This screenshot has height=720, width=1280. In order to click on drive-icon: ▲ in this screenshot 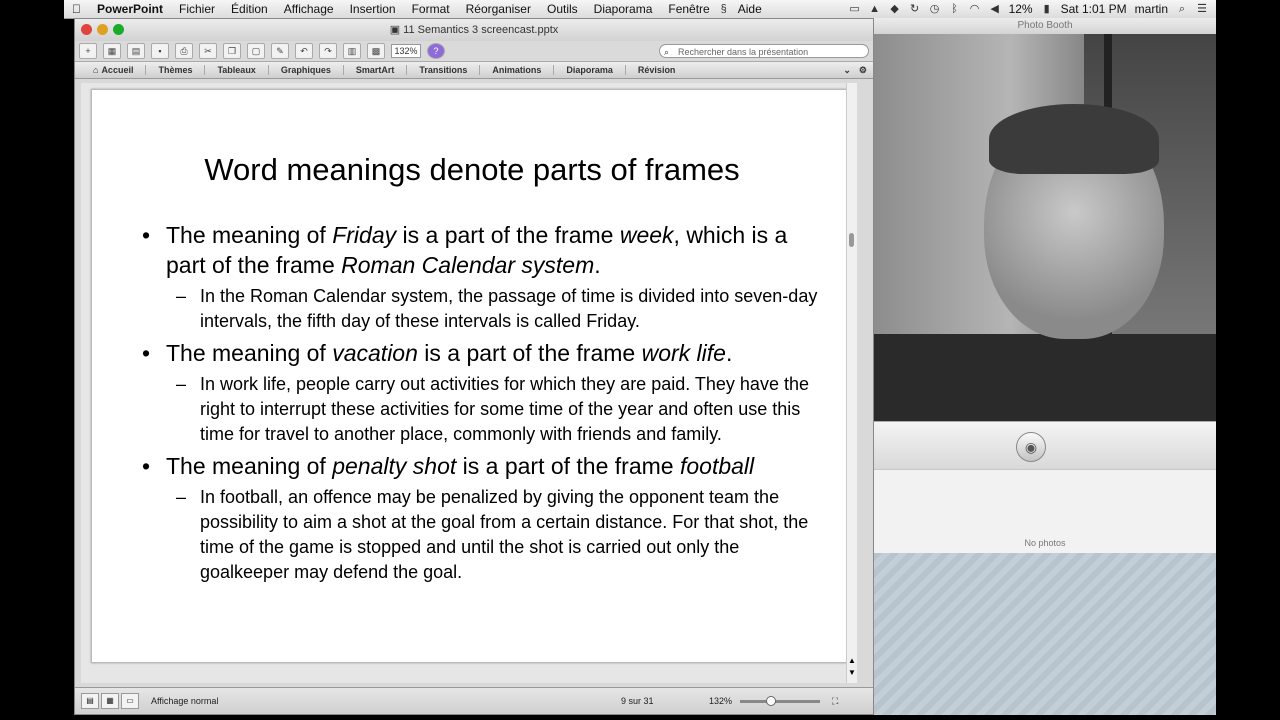, I will do `click(875, 9)`.